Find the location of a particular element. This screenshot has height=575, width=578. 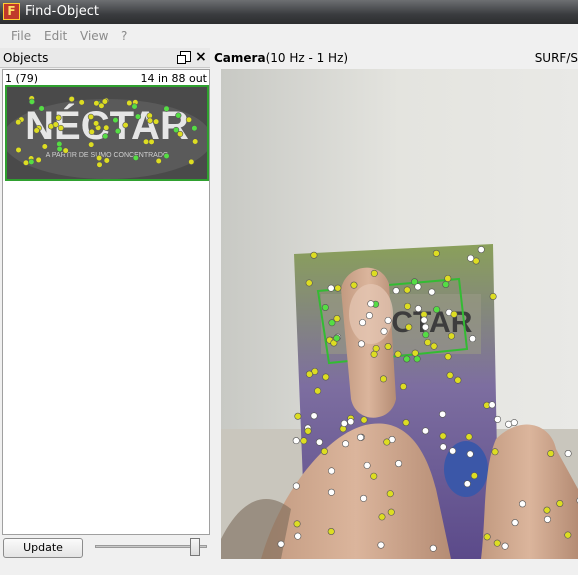

close-icon: × is located at coordinates (201, 57).